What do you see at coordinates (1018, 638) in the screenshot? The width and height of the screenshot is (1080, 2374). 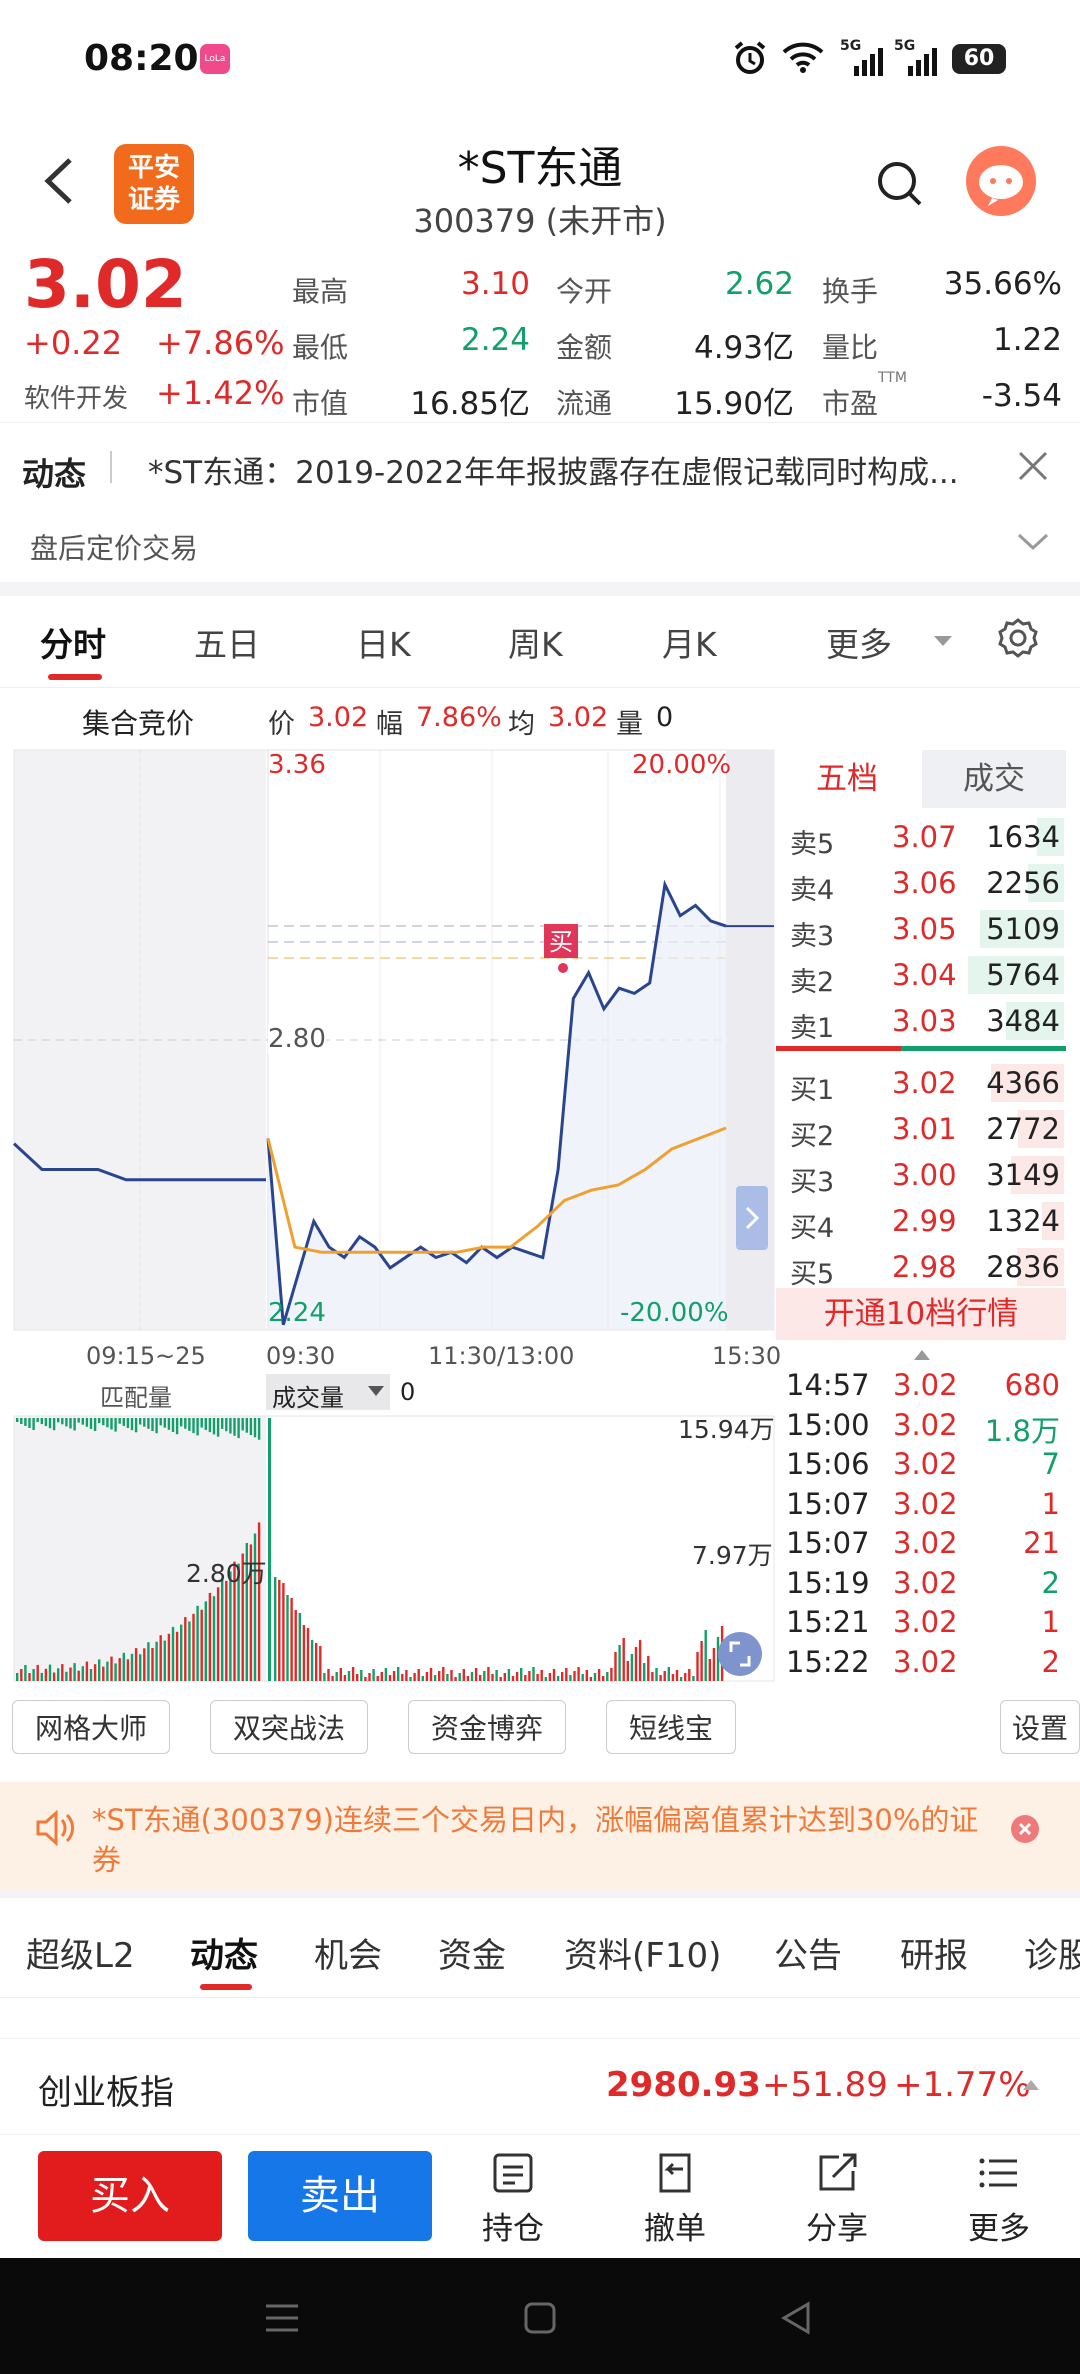 I see `gear-icon` at bounding box center [1018, 638].